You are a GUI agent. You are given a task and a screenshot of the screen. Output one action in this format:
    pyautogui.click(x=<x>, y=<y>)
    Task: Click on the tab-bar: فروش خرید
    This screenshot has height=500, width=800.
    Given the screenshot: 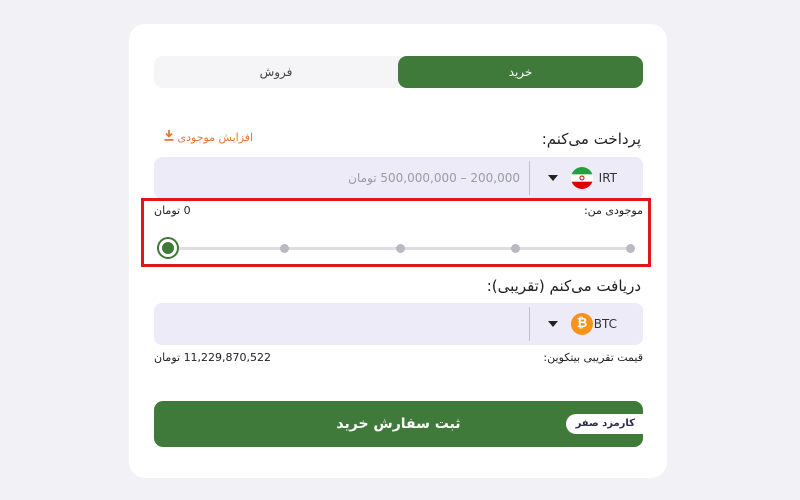 What is the action you would take?
    pyautogui.click(x=398, y=72)
    